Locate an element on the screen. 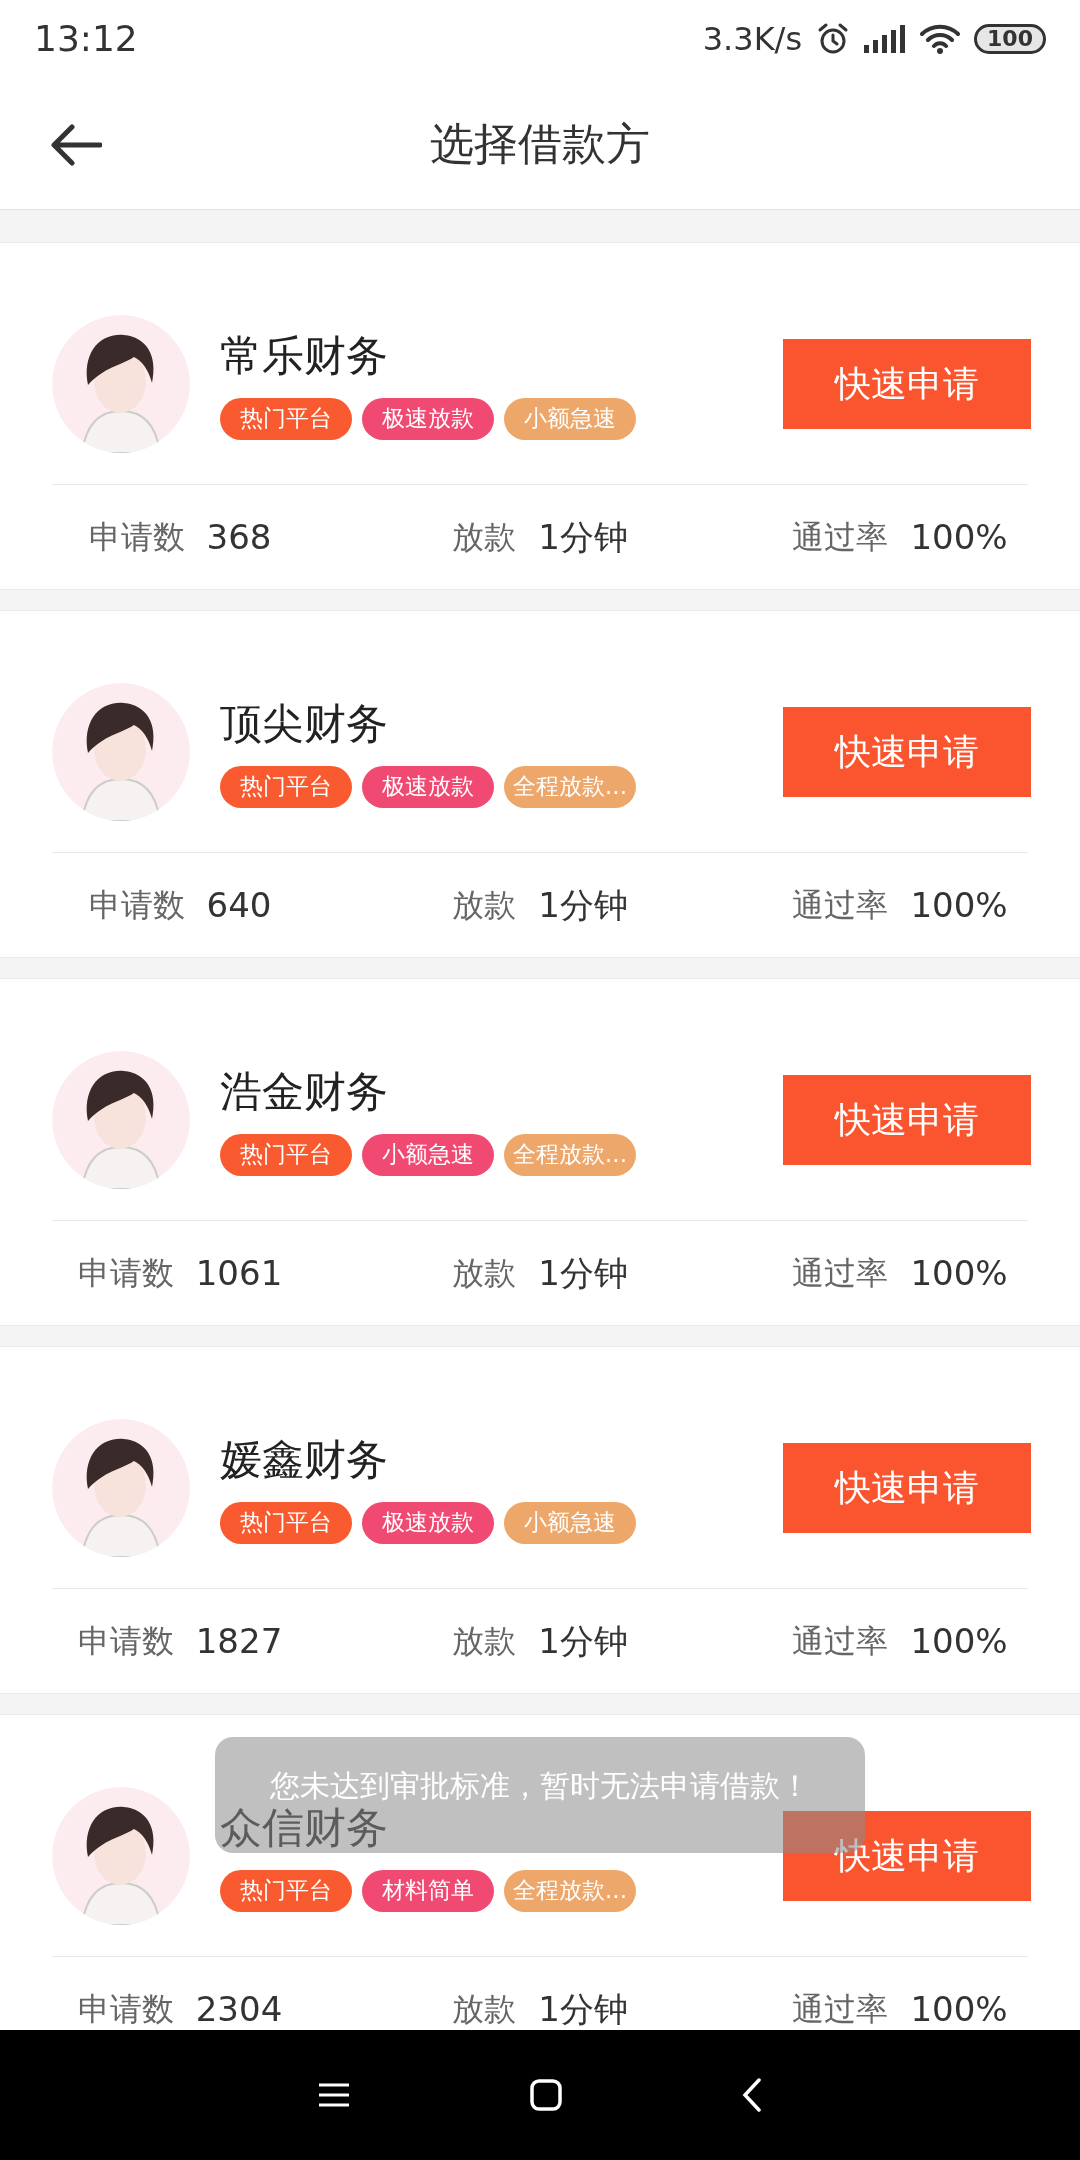 The width and height of the screenshot is (1080, 2160). stat-value: 1827 is located at coordinates (239, 1641).